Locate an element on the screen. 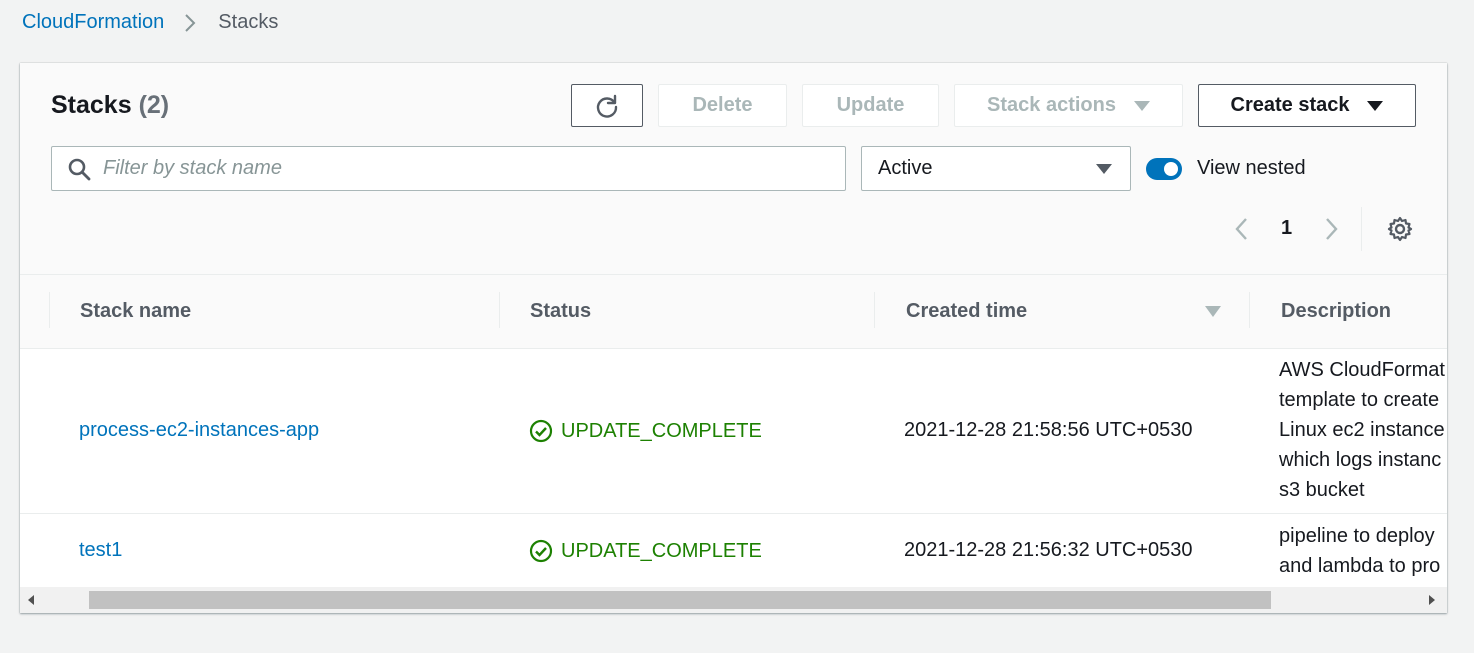  preferences-button is located at coordinates (1400, 231).